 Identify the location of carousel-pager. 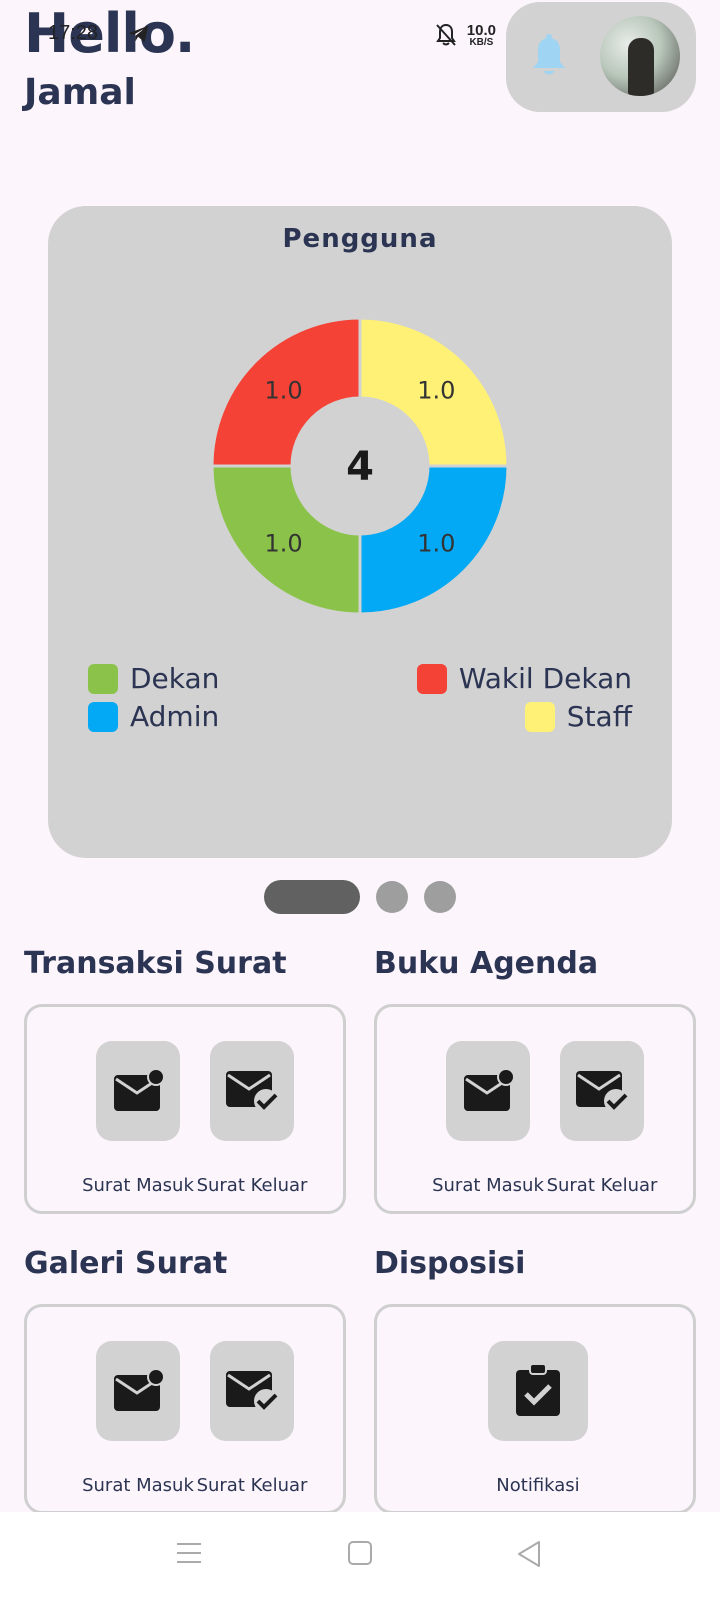
(360, 897).